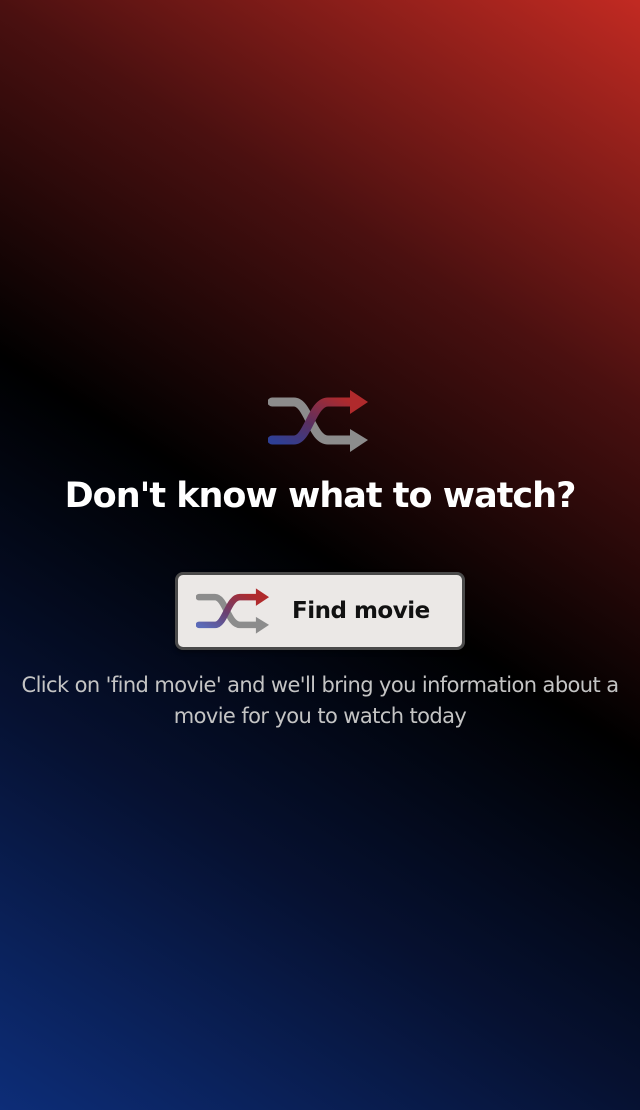 This screenshot has height=1110, width=640. What do you see at coordinates (320, 496) in the screenshot?
I see `page-headline: Don't know what to watch?` at bounding box center [320, 496].